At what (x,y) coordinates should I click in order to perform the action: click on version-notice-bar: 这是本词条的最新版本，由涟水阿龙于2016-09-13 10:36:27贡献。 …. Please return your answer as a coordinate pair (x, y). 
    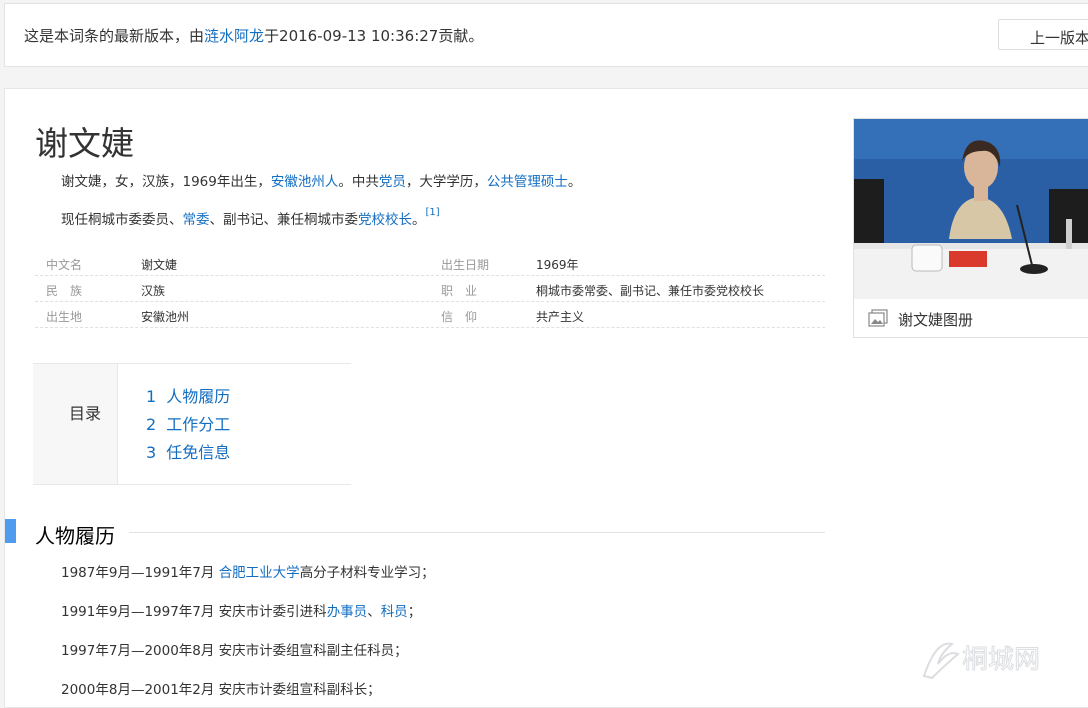
    Looking at the image, I should click on (546, 35).